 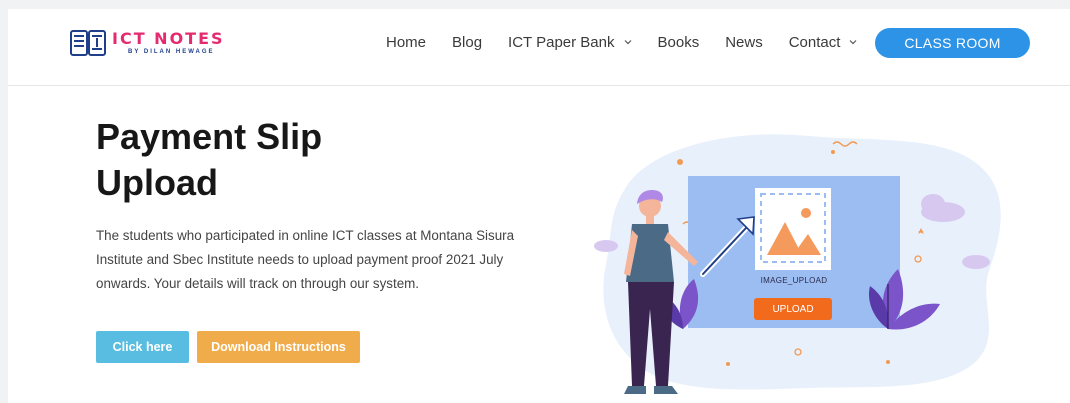 I want to click on nav-blog: Blog, so click(x=467, y=42).